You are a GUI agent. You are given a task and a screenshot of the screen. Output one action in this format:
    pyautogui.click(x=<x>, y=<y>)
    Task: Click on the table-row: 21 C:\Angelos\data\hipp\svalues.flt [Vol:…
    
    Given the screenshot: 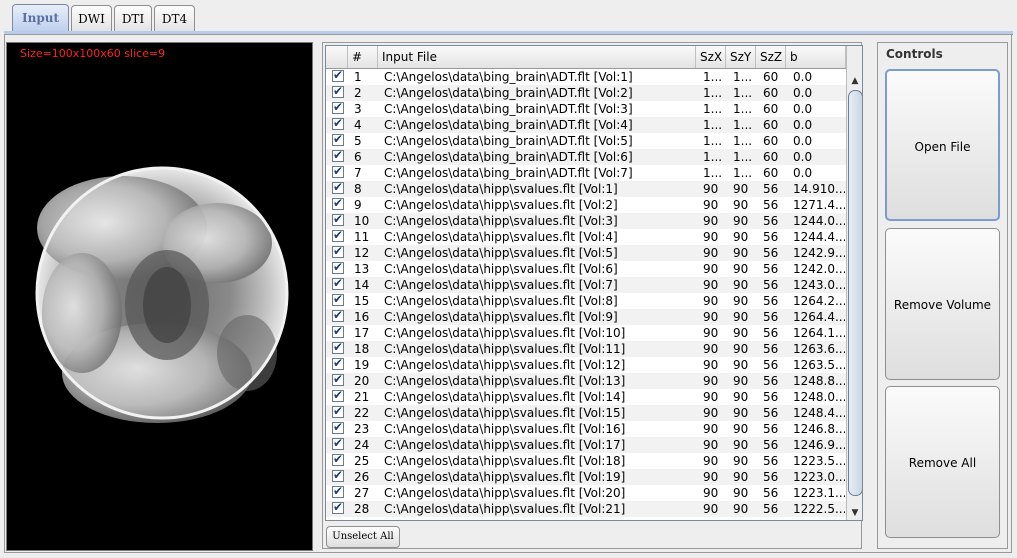 What is the action you would take?
    pyautogui.click(x=586, y=396)
    